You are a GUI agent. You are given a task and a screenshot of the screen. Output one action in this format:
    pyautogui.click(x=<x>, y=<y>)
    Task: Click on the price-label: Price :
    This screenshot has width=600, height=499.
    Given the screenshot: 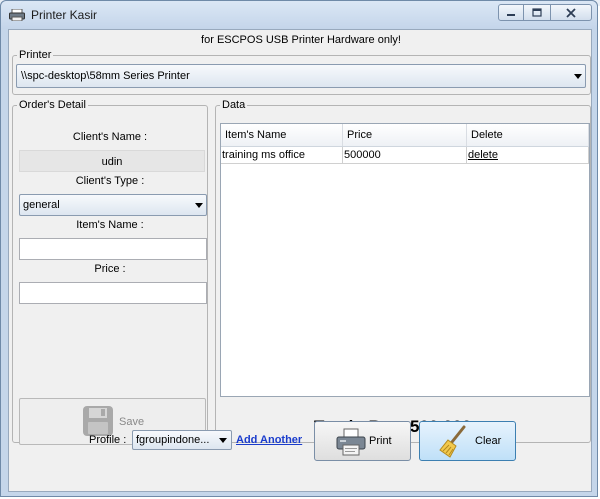 What is the action you would take?
    pyautogui.click(x=110, y=269)
    